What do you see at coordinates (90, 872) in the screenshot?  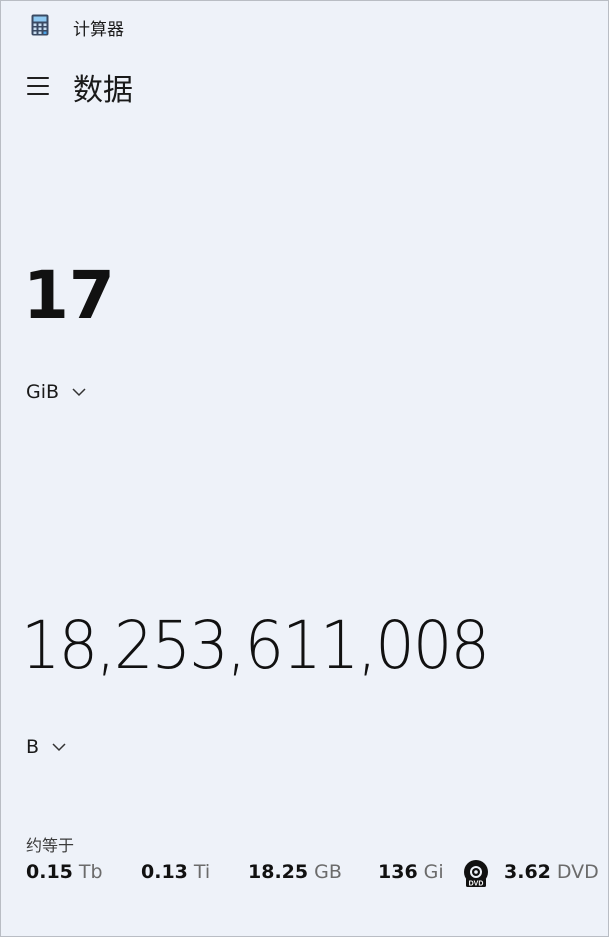 I see `approx-unit: Tb` at bounding box center [90, 872].